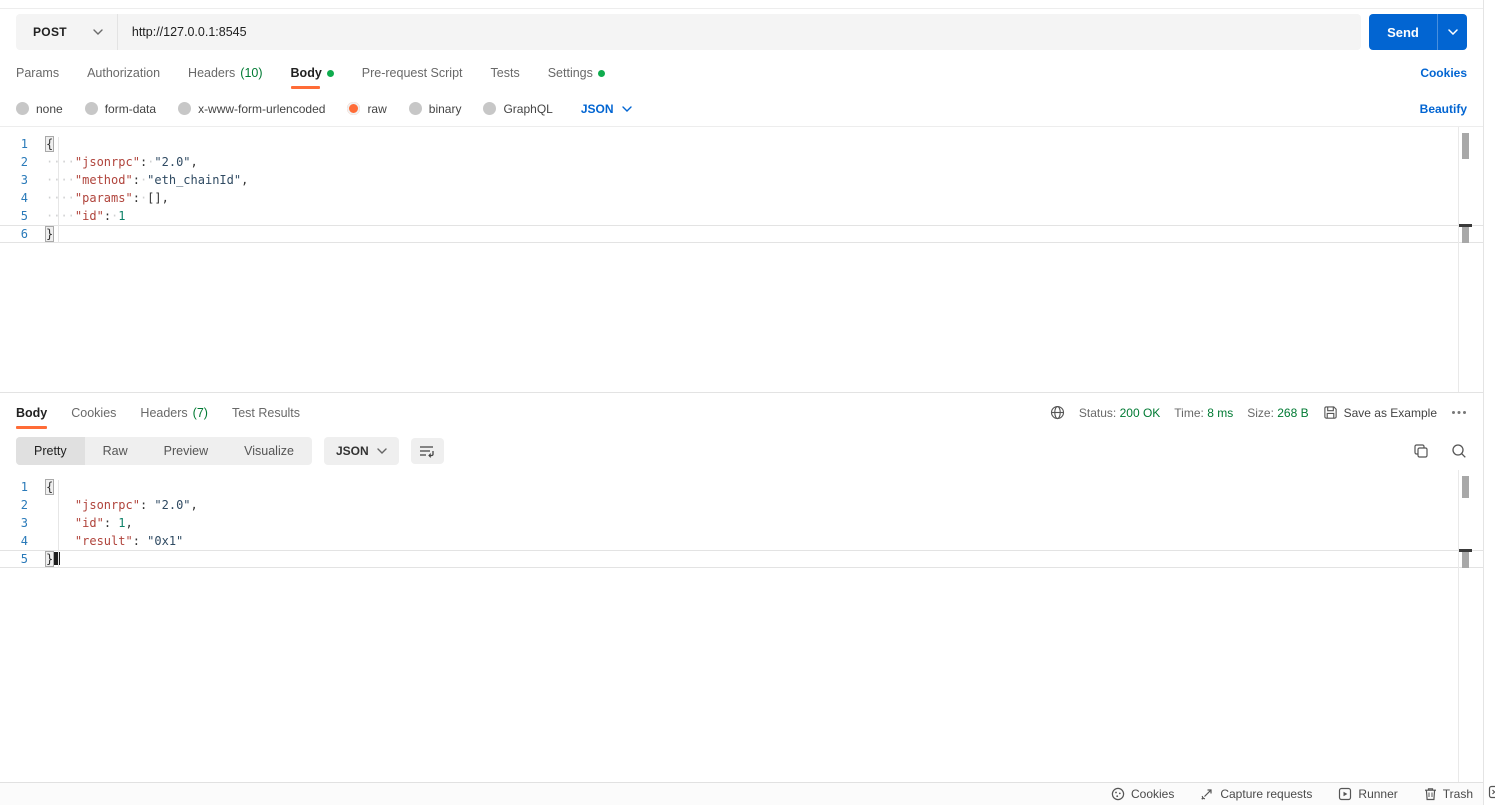  I want to click on code-line: 6}, so click(741, 234).